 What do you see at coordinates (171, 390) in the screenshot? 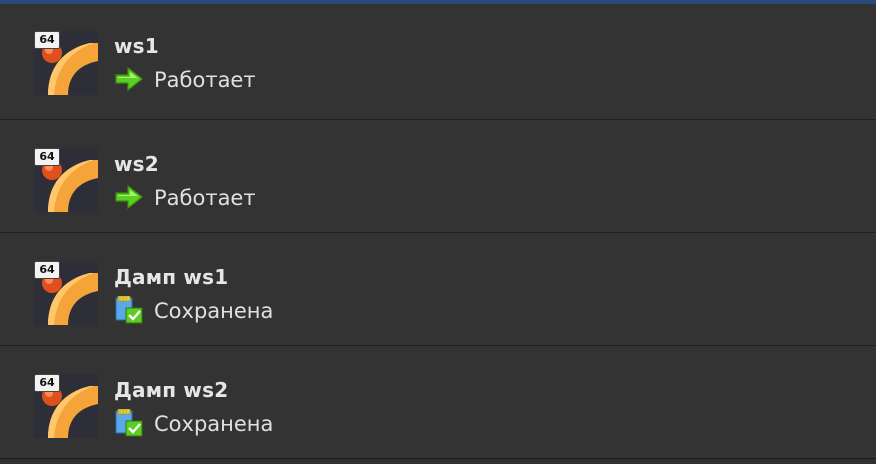
I see `vm-name: Дамп ws2` at bounding box center [171, 390].